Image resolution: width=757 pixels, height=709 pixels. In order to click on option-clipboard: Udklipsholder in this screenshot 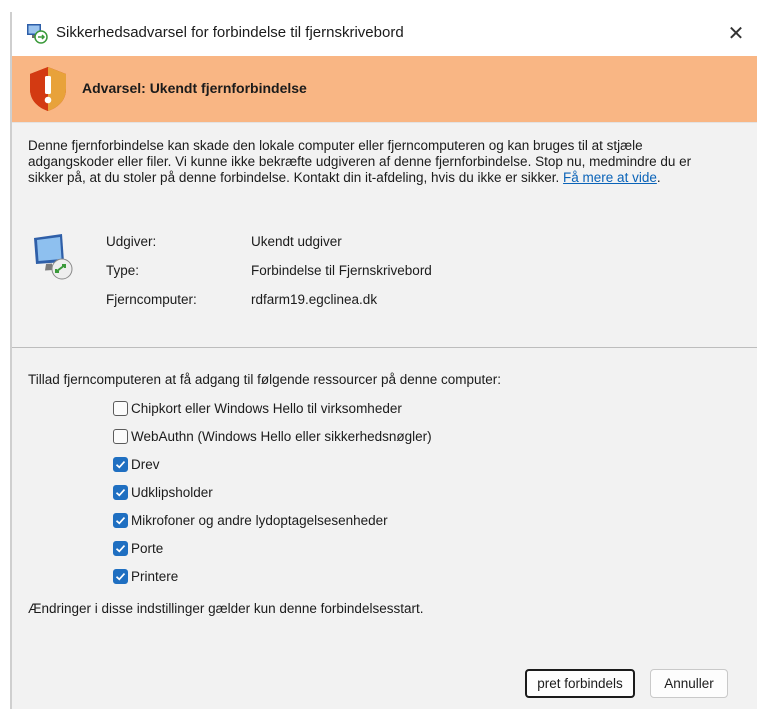, I will do `click(163, 492)`.